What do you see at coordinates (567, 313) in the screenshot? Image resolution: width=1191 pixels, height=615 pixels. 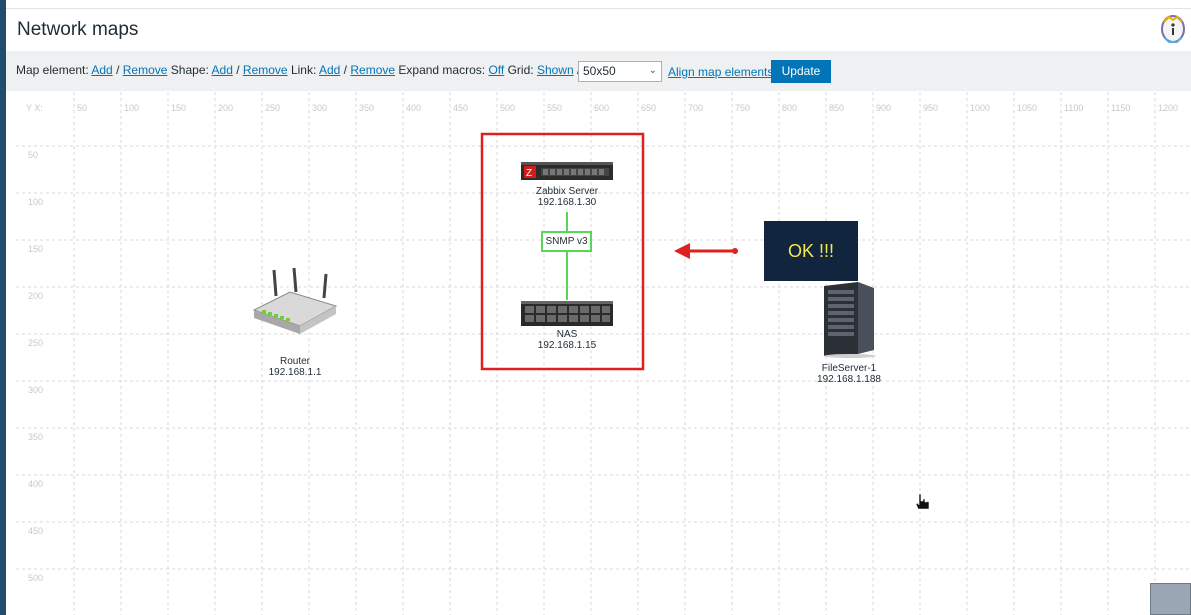 I see `nas-icon` at bounding box center [567, 313].